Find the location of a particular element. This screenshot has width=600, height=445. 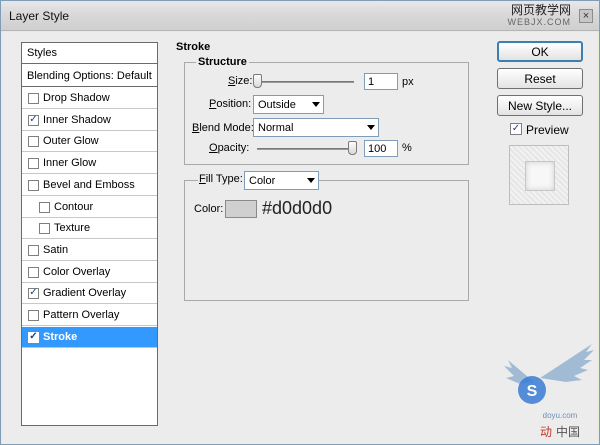

fill-type-label: Fill Type: is located at coordinates (221, 179).